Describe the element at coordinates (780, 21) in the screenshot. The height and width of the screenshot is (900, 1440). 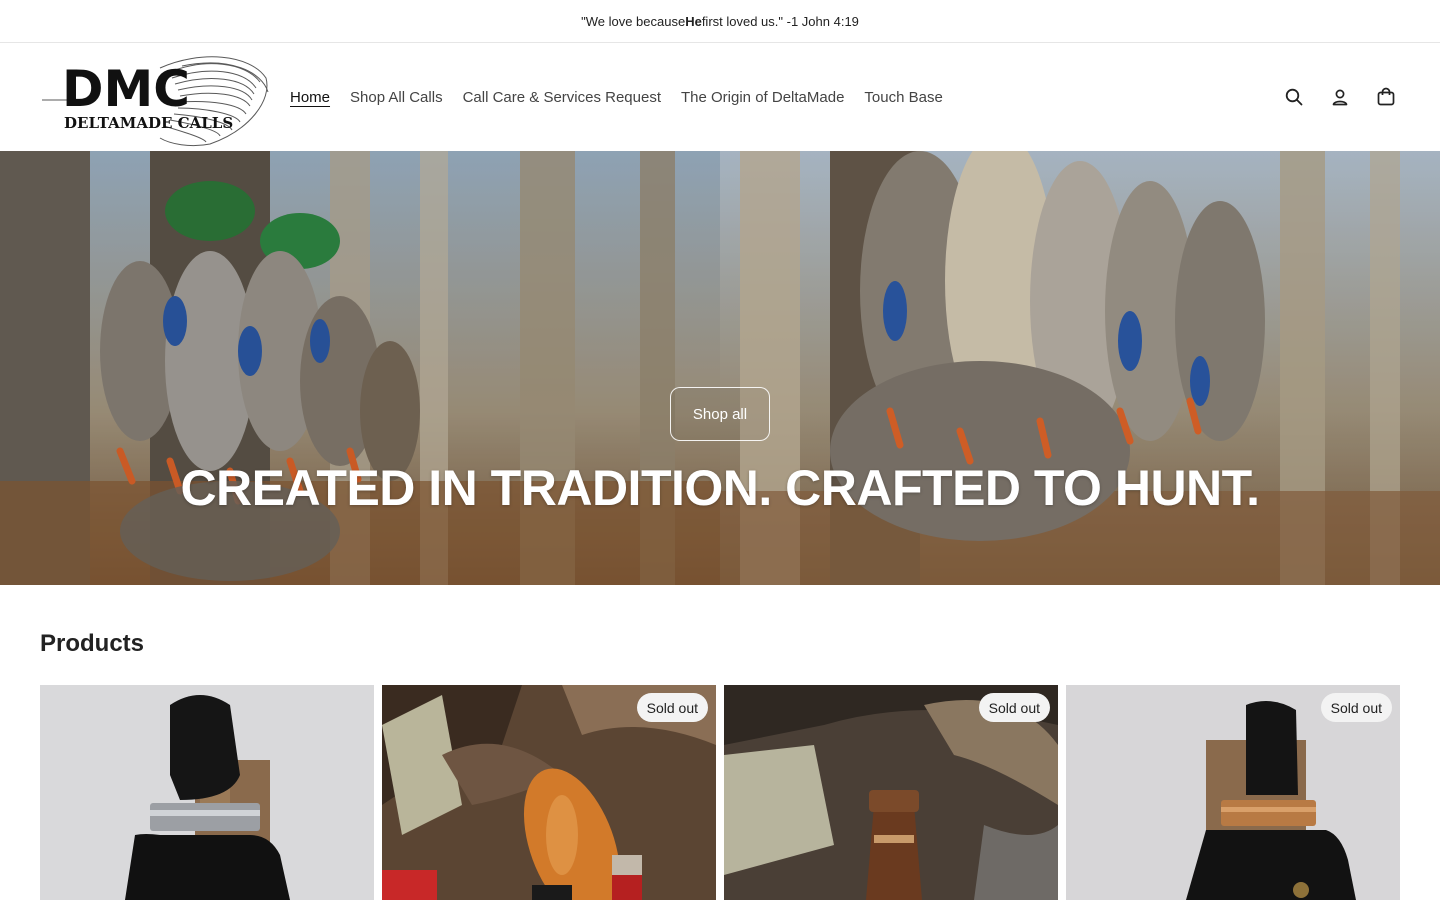
I see `announcement-suffix: first loved us." -1 John 4:19` at that location.